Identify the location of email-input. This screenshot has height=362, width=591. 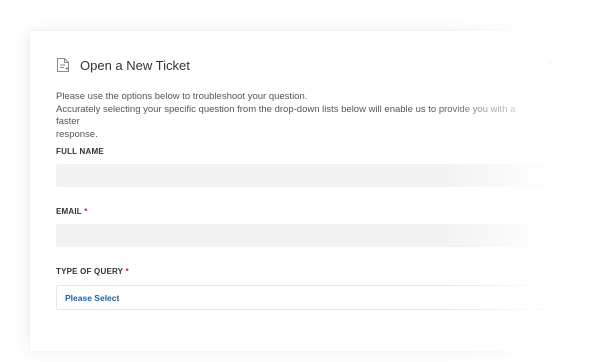
(303, 235).